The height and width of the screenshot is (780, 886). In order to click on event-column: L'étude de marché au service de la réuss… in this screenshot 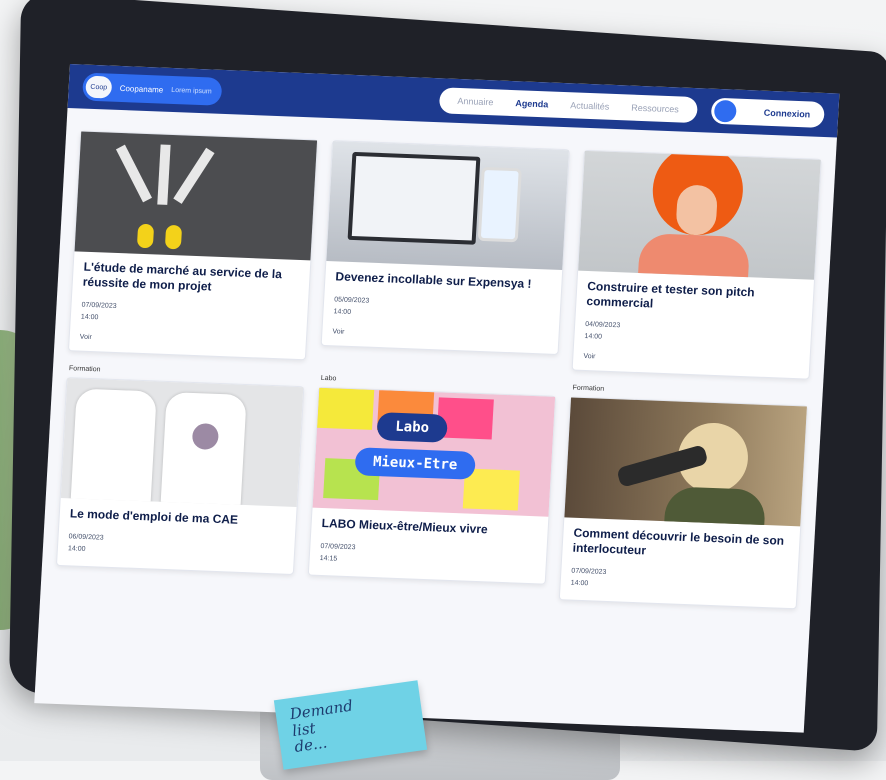, I will do `click(193, 239)`.